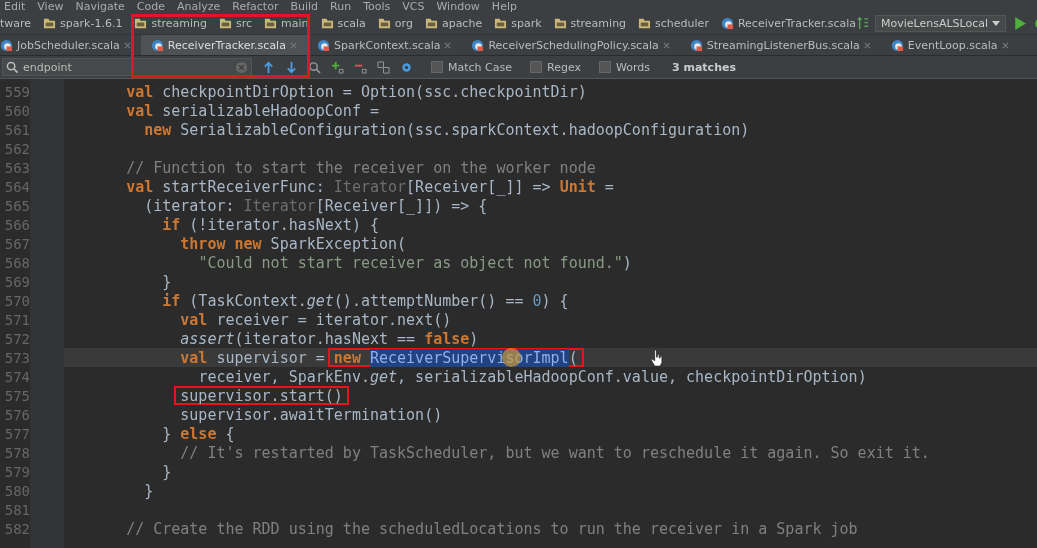 The width and height of the screenshot is (1037, 548). Describe the element at coordinates (314, 67) in the screenshot. I see `find-icon` at that location.